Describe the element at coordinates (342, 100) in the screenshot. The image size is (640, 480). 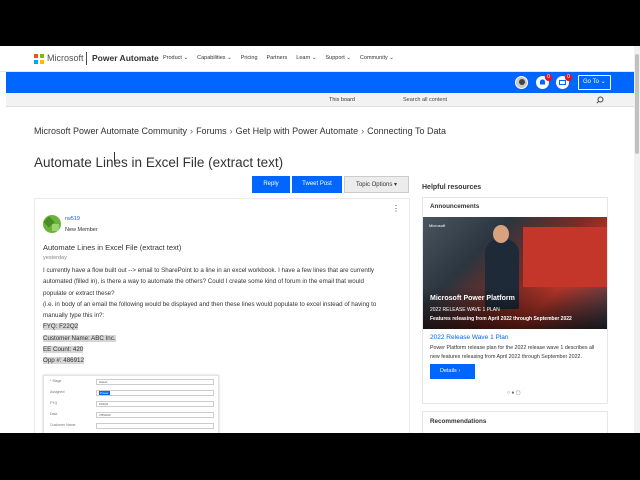
I see `search-scope-select: This board` at that location.